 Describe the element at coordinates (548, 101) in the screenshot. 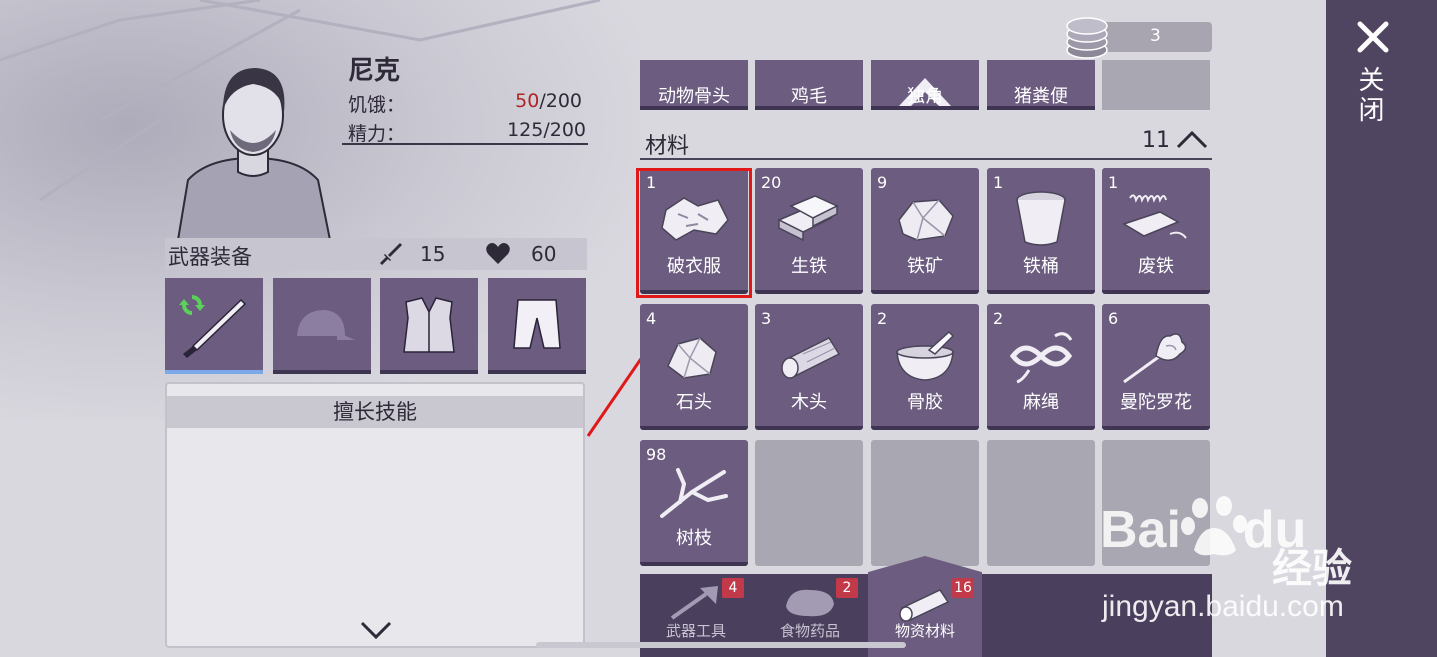

I see `hunger-value: 50/200` at that location.